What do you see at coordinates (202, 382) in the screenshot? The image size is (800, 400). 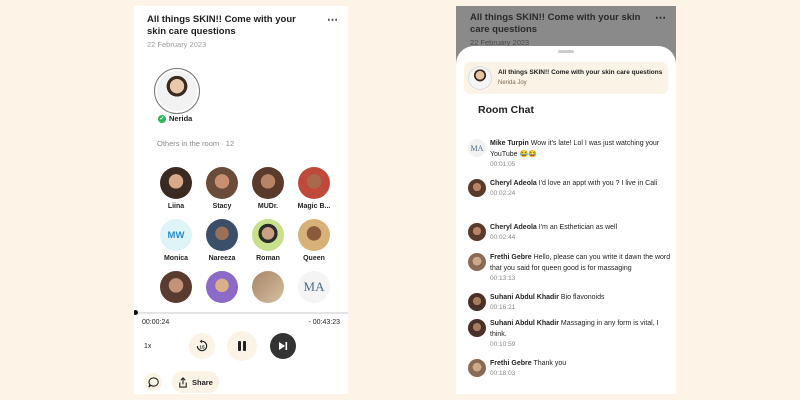 I see `share-label: Share` at bounding box center [202, 382].